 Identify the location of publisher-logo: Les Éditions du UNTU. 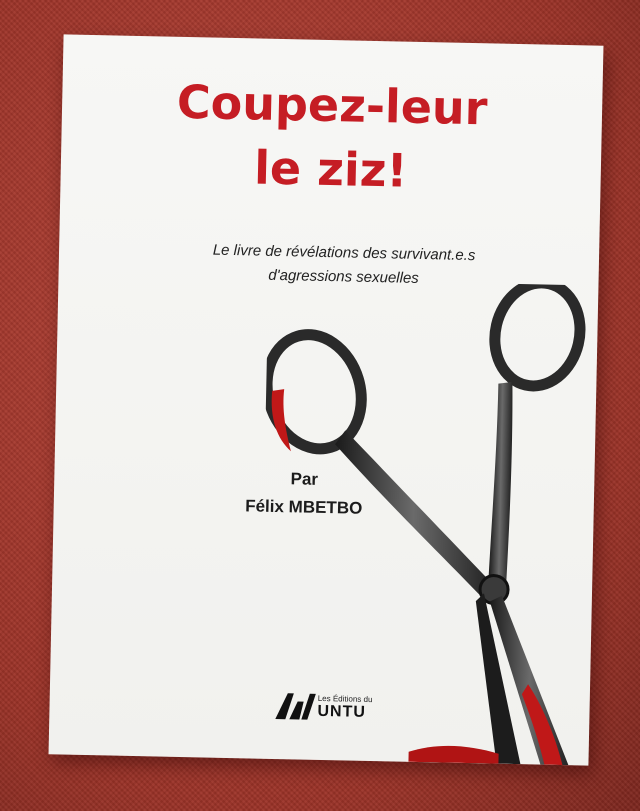
(341, 708).